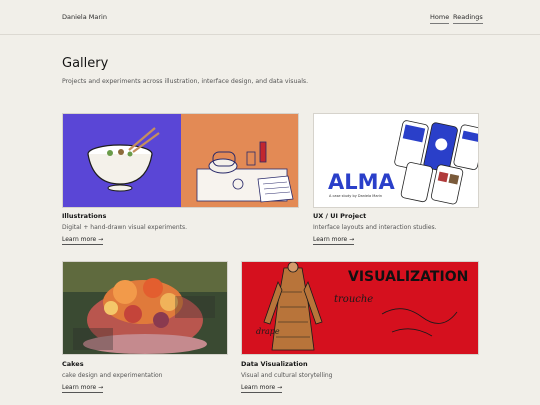  I want to click on handwritten-word: drape, so click(268, 331).